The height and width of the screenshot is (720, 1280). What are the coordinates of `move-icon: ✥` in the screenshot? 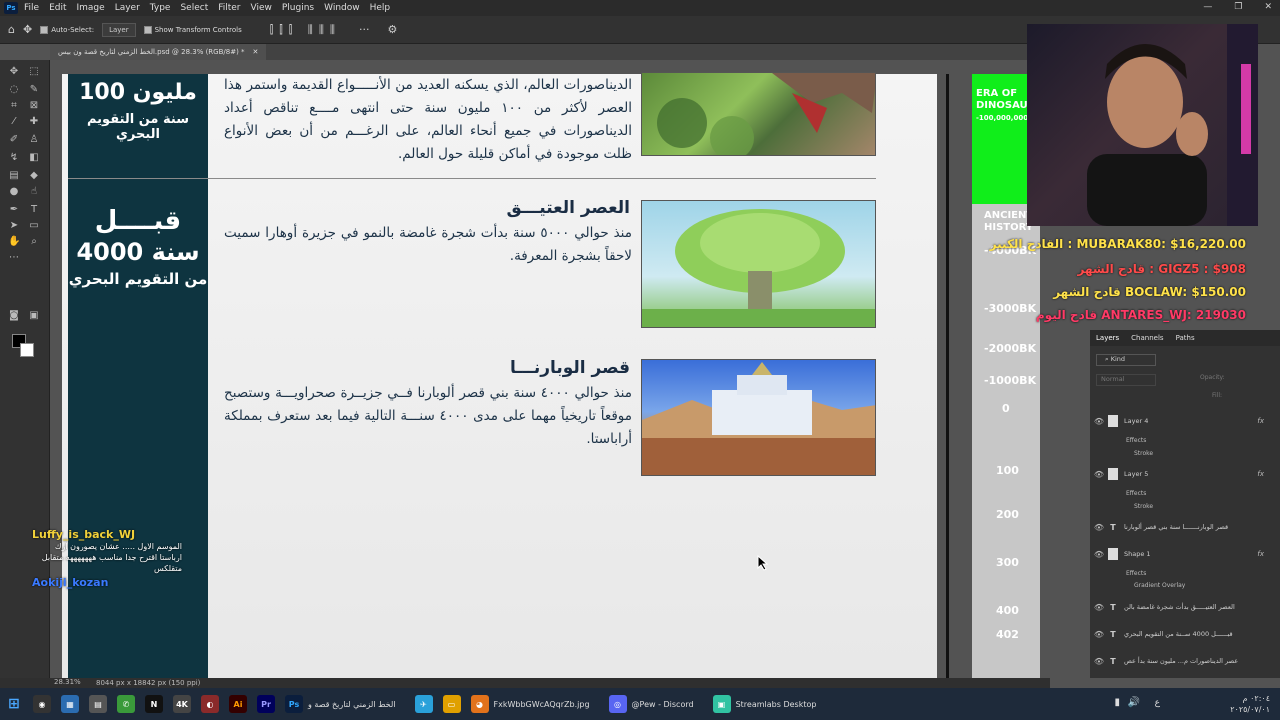 It's located at (14, 72).